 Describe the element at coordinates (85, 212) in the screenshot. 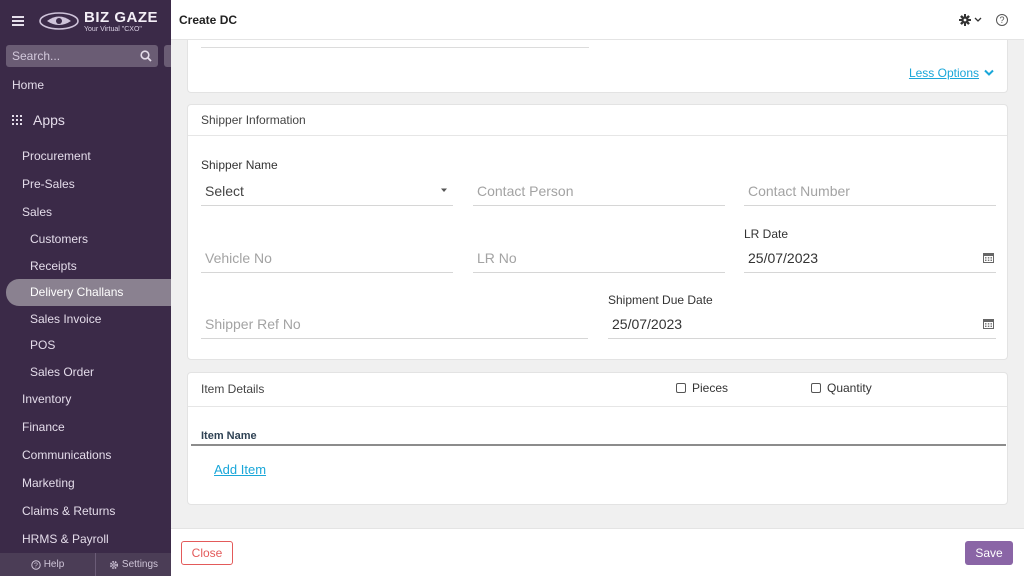

I see `sidebar-item-sales: Sales` at that location.